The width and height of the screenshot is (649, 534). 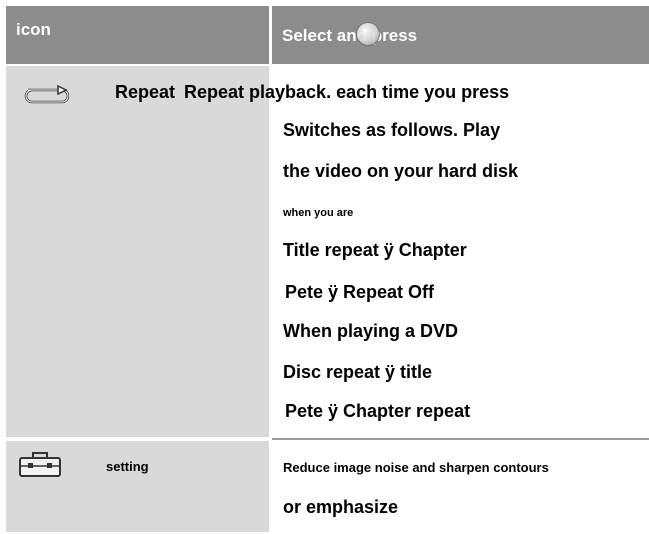 What do you see at coordinates (401, 171) in the screenshot?
I see `row-repeat-line-3: the video on your hard disk` at bounding box center [401, 171].